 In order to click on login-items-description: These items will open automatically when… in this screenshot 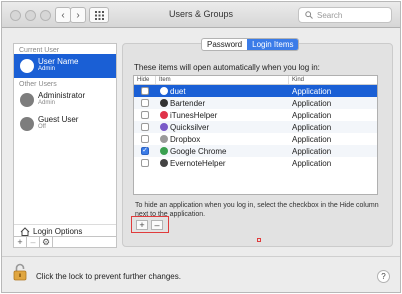, I will do `click(227, 67)`.